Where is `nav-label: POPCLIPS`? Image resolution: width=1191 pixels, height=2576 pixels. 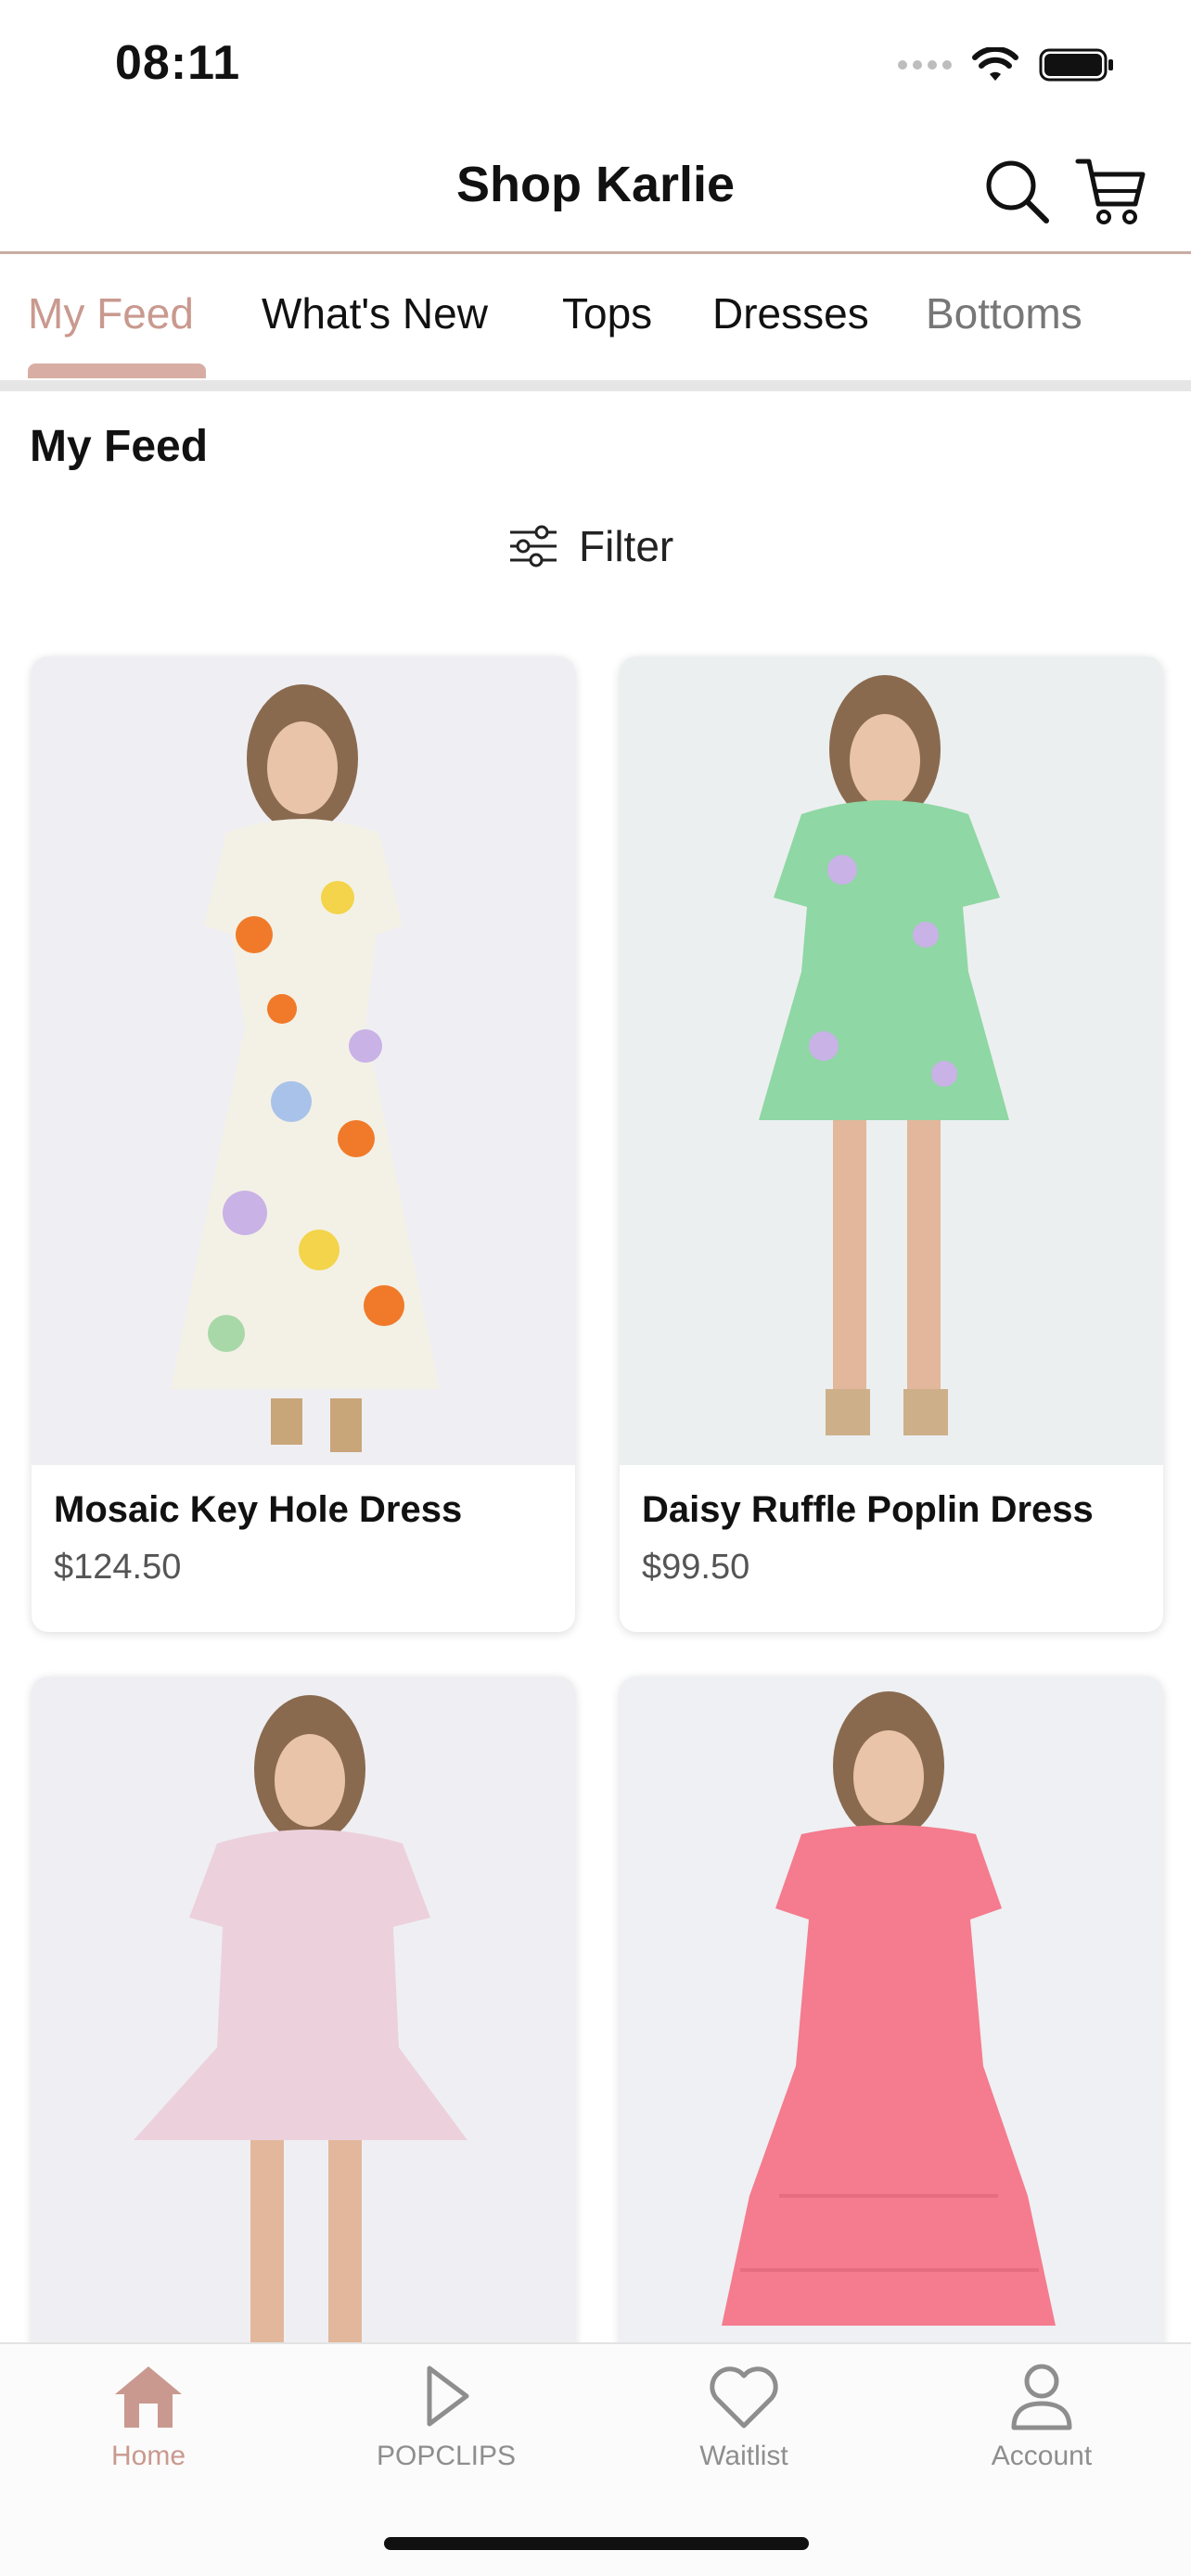 nav-label: POPCLIPS is located at coordinates (446, 2456).